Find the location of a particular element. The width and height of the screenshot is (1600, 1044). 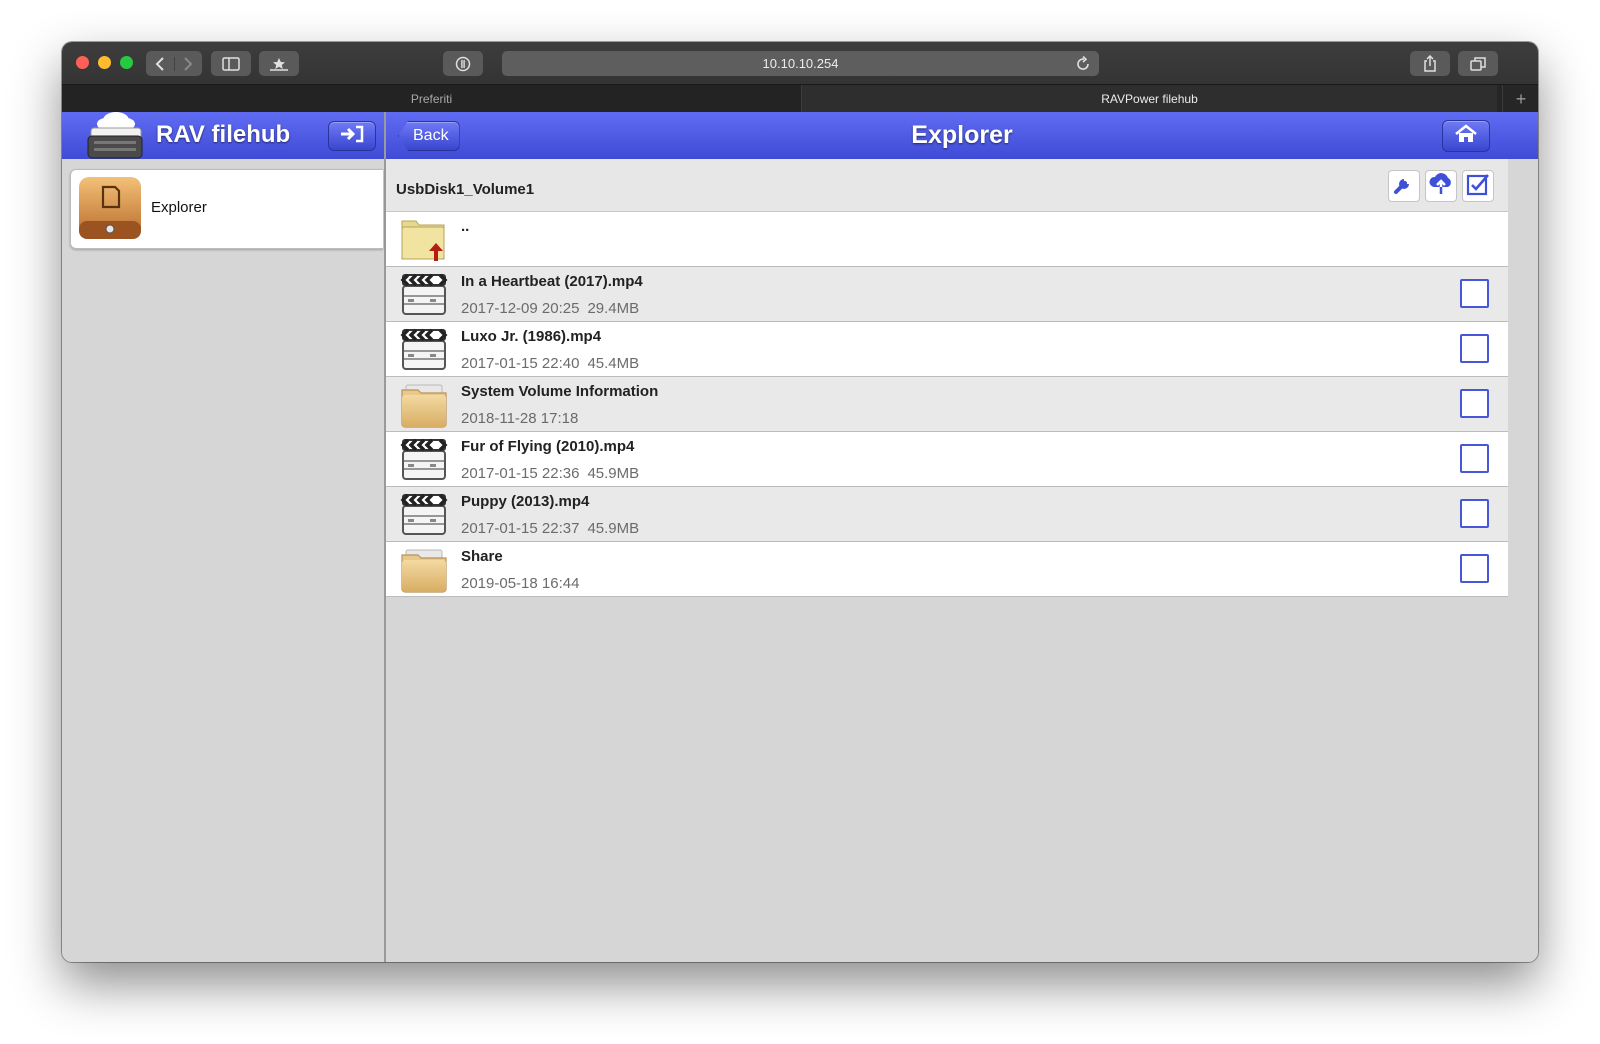

close-window-button is located at coordinates (82, 62).